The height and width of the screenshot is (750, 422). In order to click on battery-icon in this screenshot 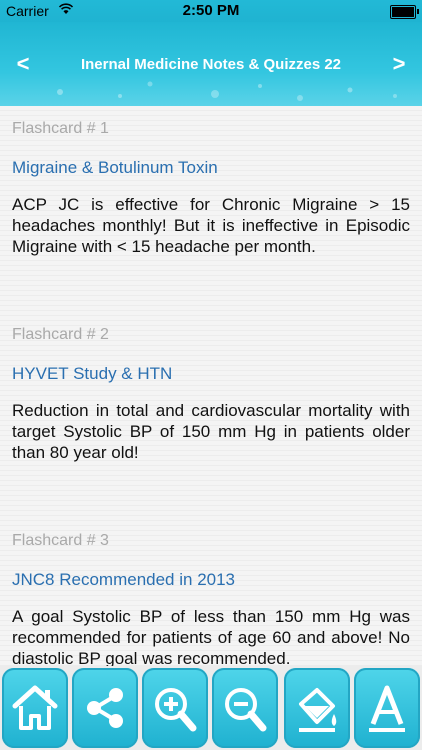, I will do `click(404, 12)`.